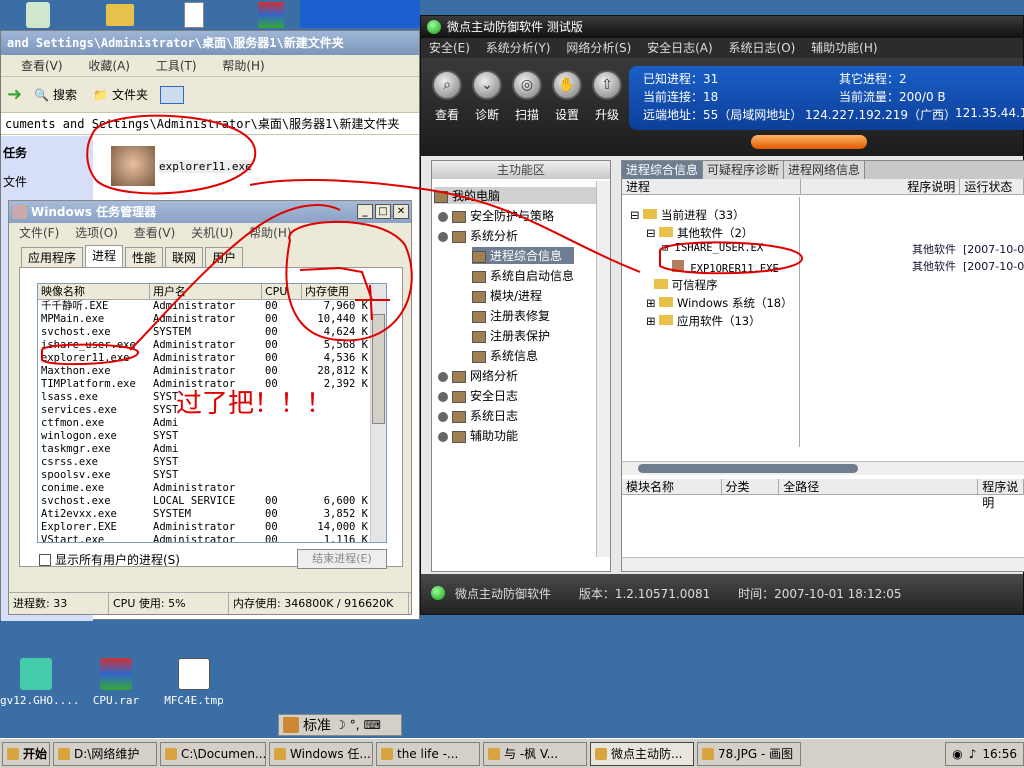  Describe the element at coordinates (270, 233) in the screenshot. I see `tm-menu-help: 帮助(H)` at that location.